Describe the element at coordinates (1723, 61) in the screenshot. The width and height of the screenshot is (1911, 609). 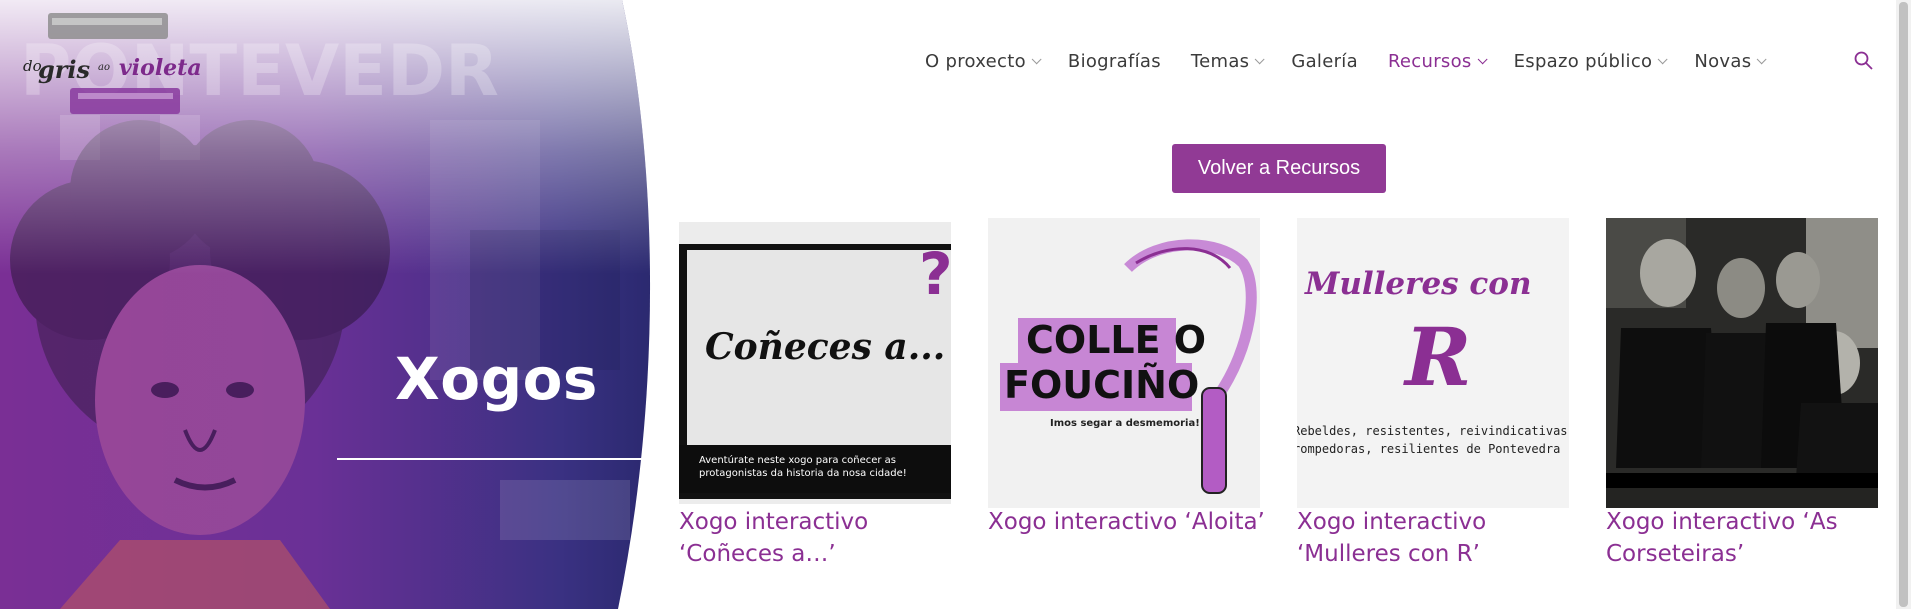
I see `nav-item-label: Novas` at that location.